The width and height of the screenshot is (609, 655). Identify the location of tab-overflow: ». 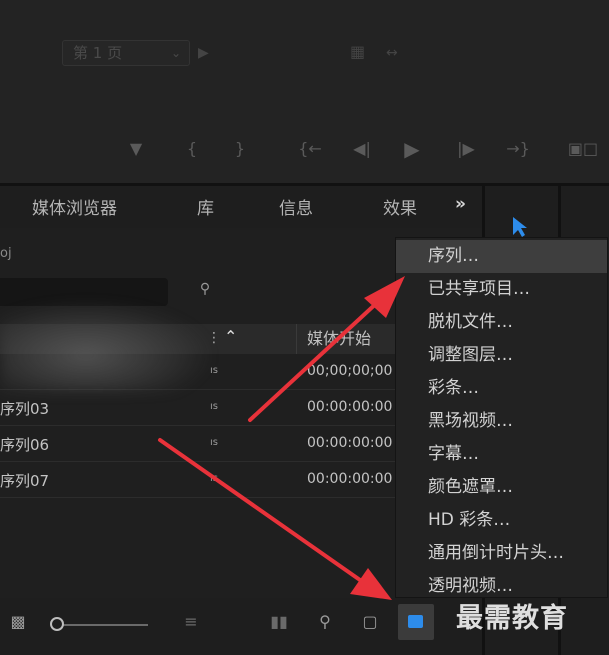
(460, 204).